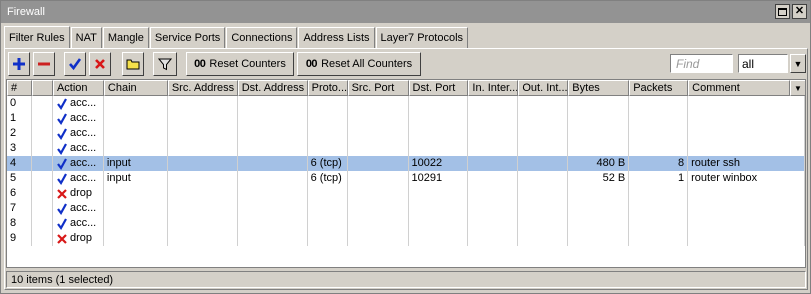 This screenshot has height=294, width=811. What do you see at coordinates (599, 178) in the screenshot?
I see `rule-bytes: 52 B` at bounding box center [599, 178].